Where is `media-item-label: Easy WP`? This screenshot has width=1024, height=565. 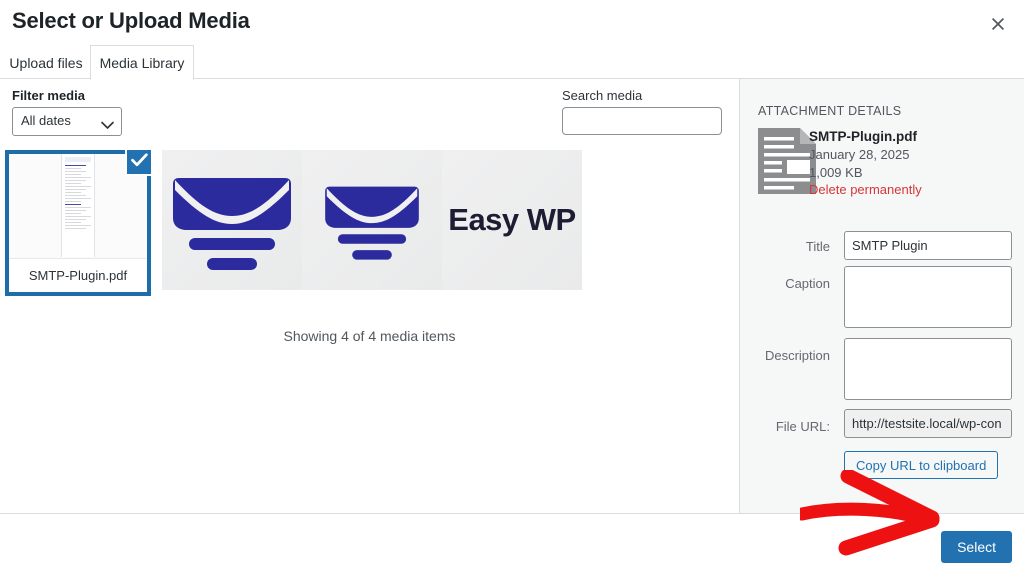
media-item-label: Easy WP is located at coordinates (512, 219).